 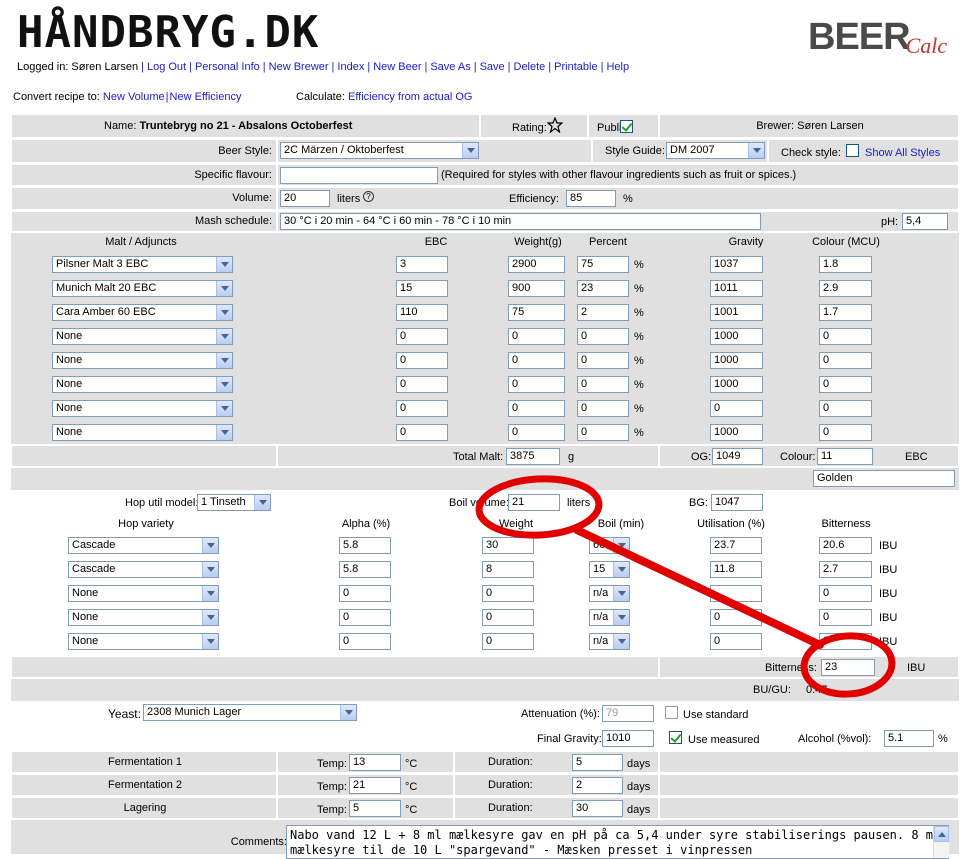 What do you see at coordinates (379, 150) in the screenshot?
I see `beer-style-select: 2C Märzen / Oktoberfest` at bounding box center [379, 150].